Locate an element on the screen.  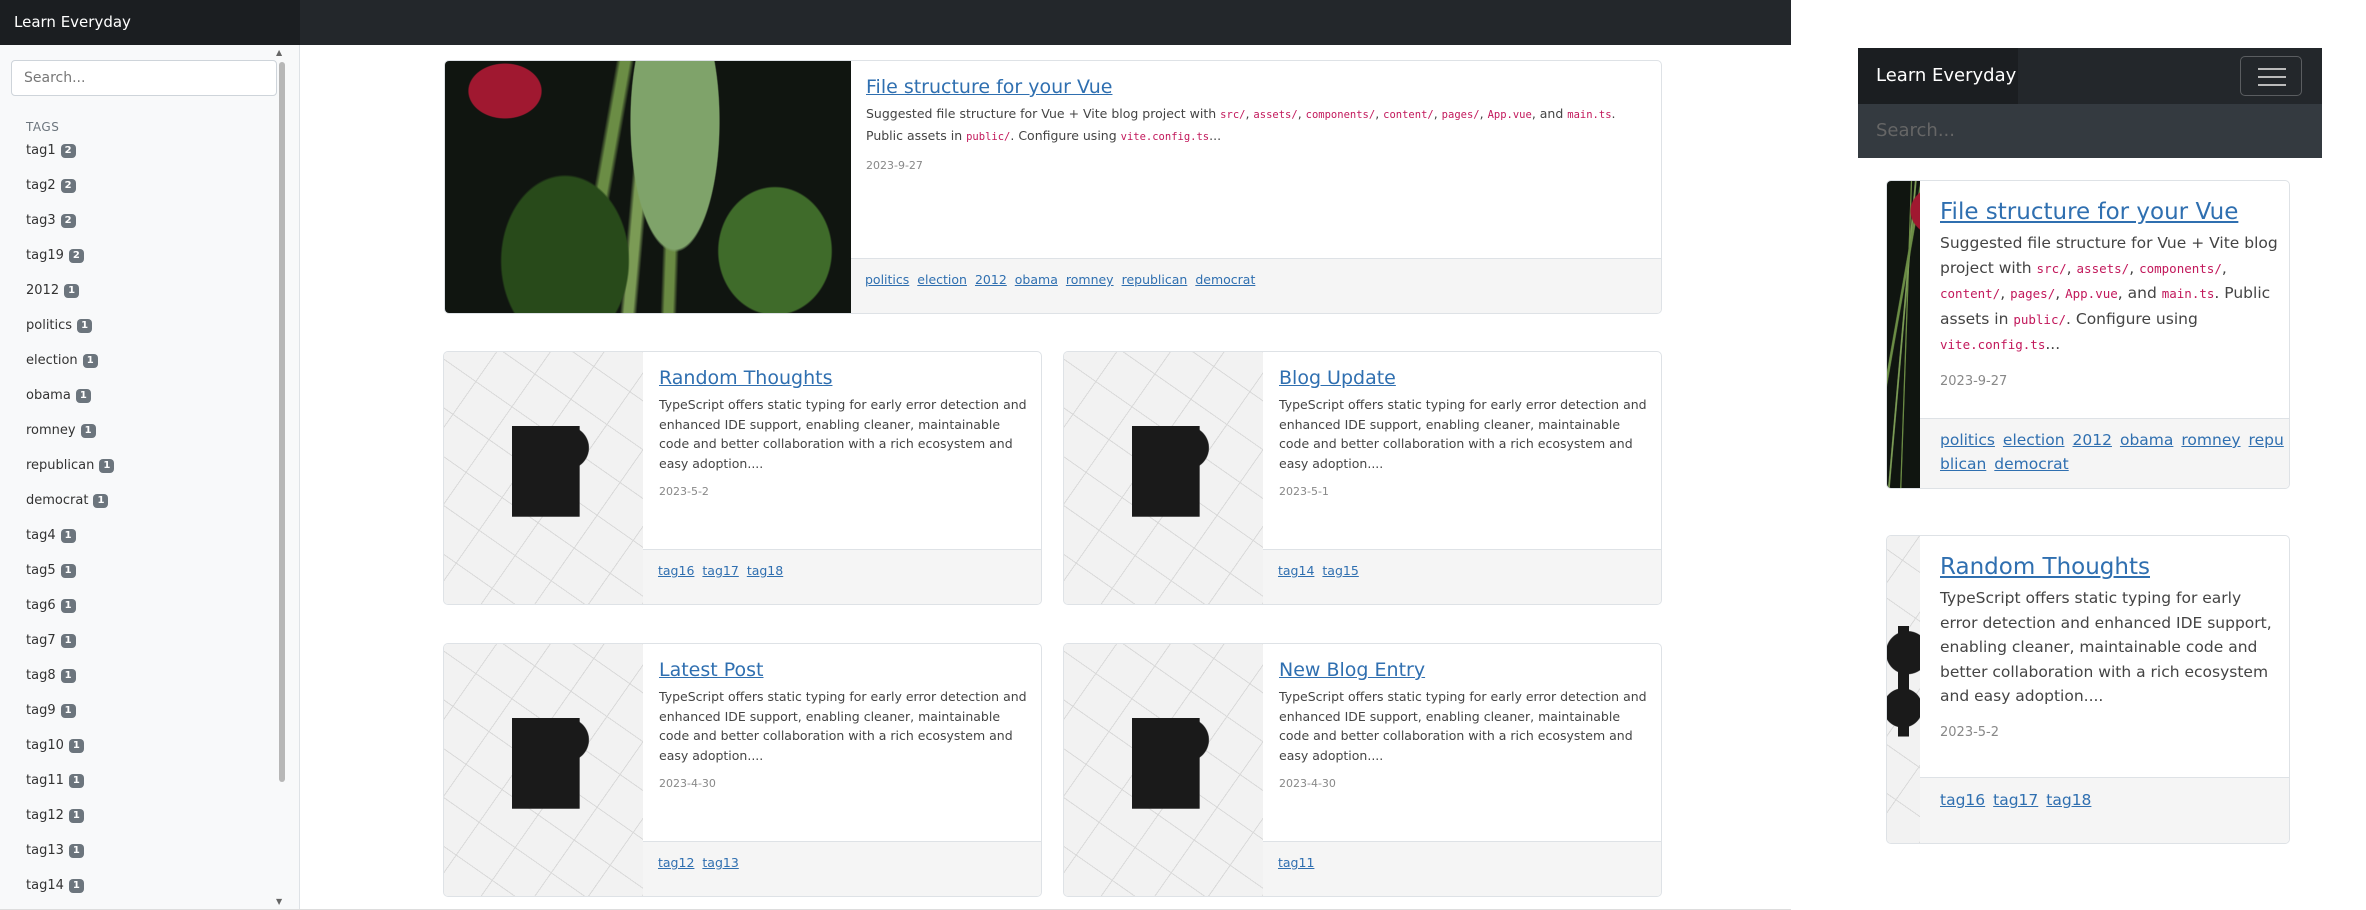
post-tag-link: tag15 is located at coordinates (1340, 570).